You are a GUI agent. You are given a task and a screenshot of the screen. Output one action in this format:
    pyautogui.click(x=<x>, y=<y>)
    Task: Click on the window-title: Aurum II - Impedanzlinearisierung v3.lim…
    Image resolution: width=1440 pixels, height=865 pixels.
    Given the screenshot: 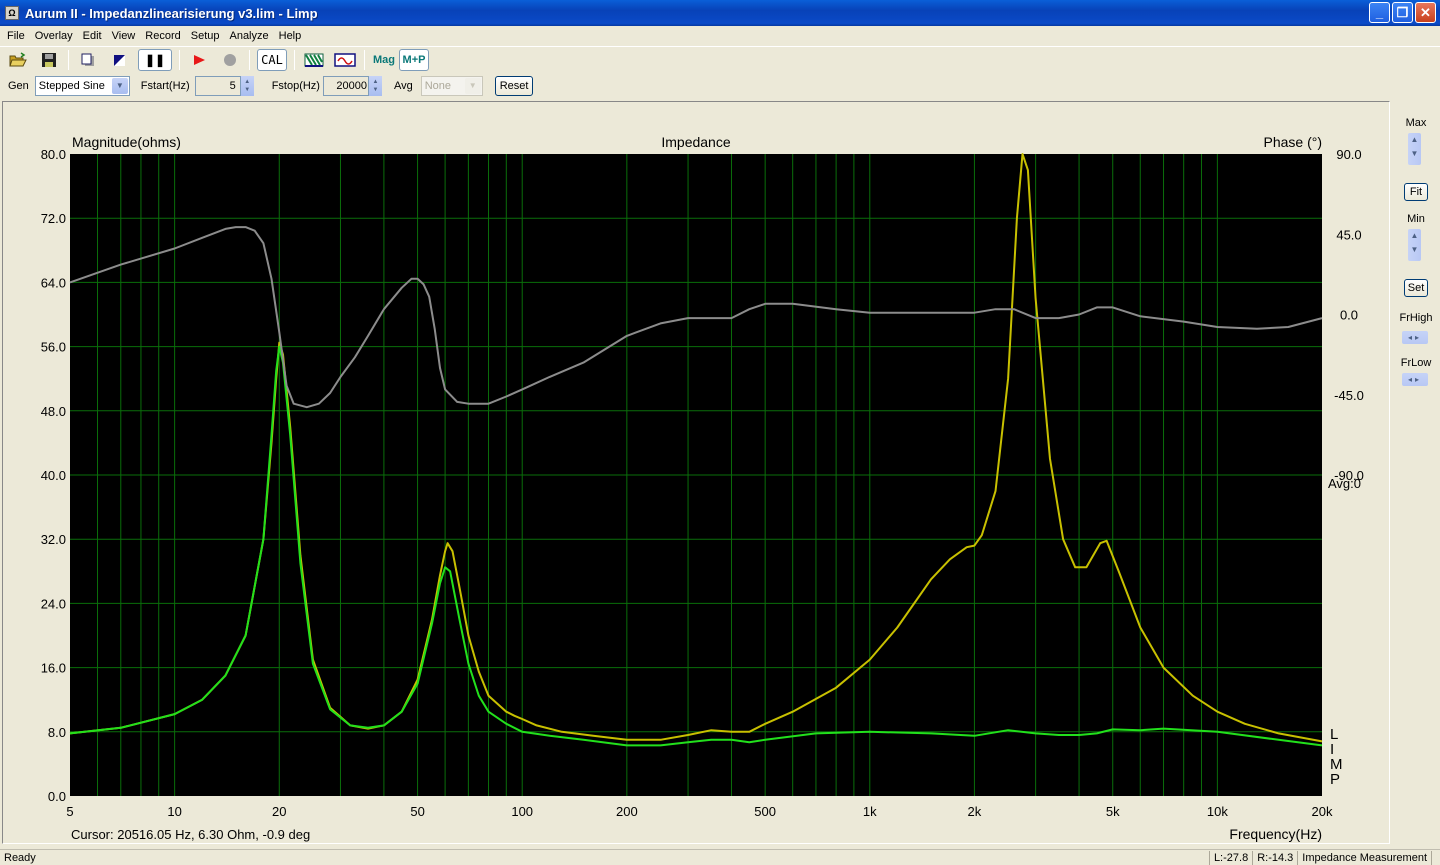 What is the action you would take?
    pyautogui.click(x=171, y=13)
    